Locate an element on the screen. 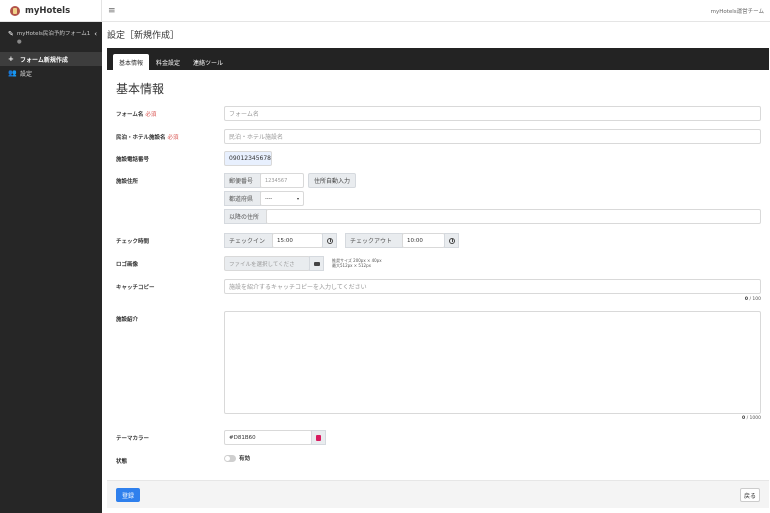  prefecture-select: ---- ▾ is located at coordinates (282, 198).